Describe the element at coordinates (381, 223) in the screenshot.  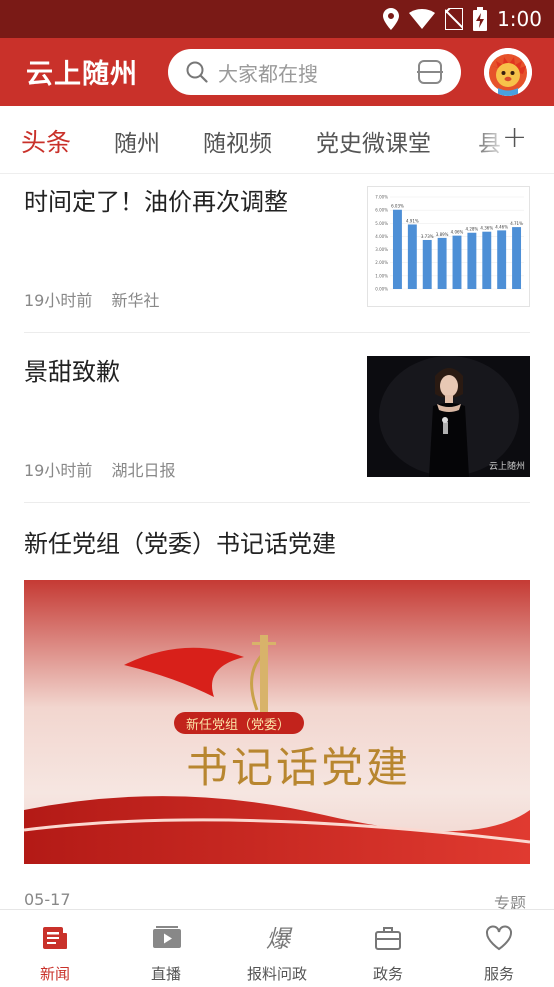
I see `chart-y-tick: 5.00%` at that location.